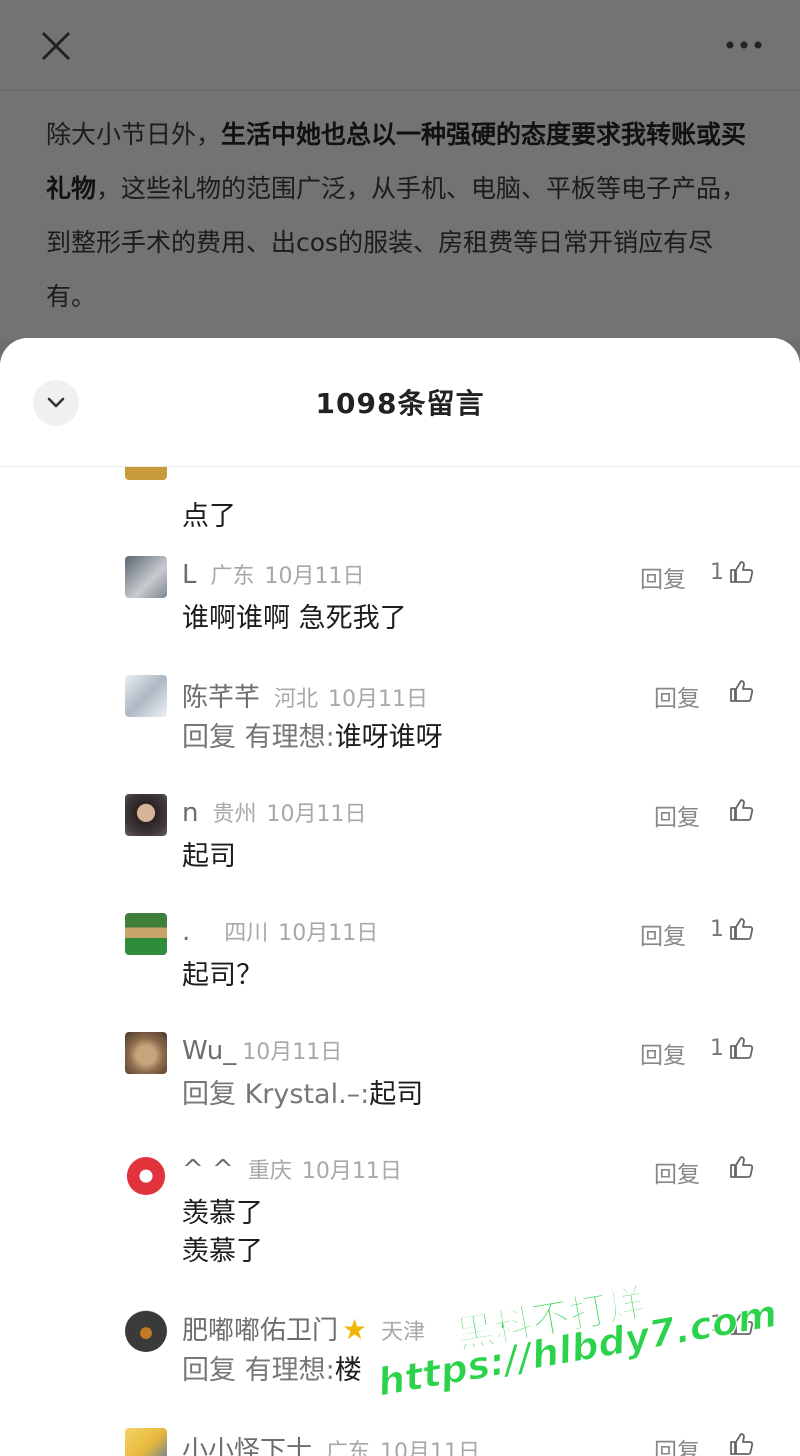  I want to click on comment-author: n 贵州 10月11日, so click(274, 812).